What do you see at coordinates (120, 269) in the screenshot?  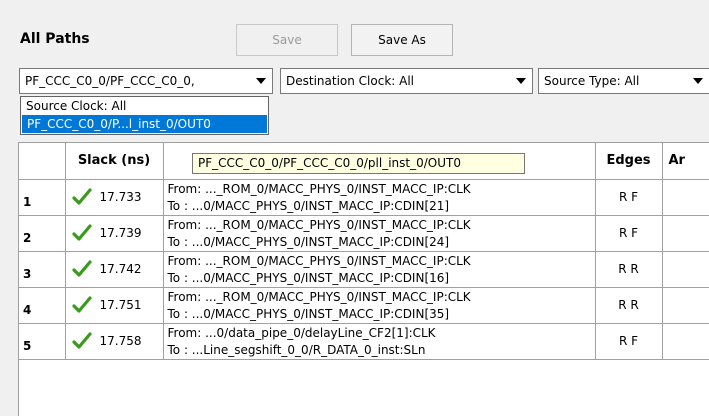 I see `slack-value: 17.742` at bounding box center [120, 269].